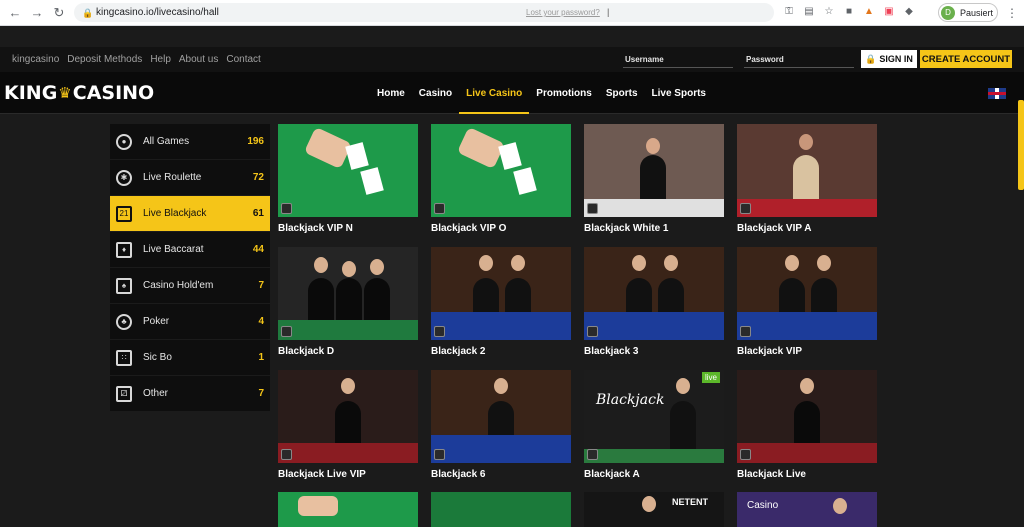 This screenshot has width=1024, height=527. What do you see at coordinates (458, 351) in the screenshot?
I see `game-title: Blackjack 2` at bounding box center [458, 351].